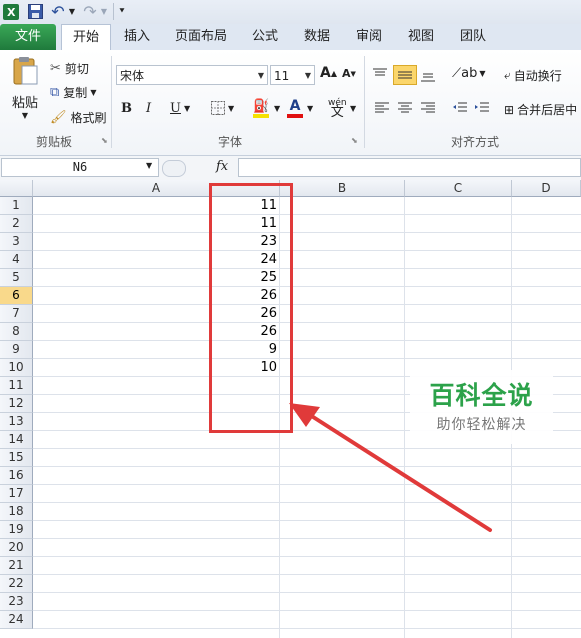 This screenshot has width=581, height=638. Describe the element at coordinates (80, 167) in the screenshot. I see `name-box: N6` at that location.